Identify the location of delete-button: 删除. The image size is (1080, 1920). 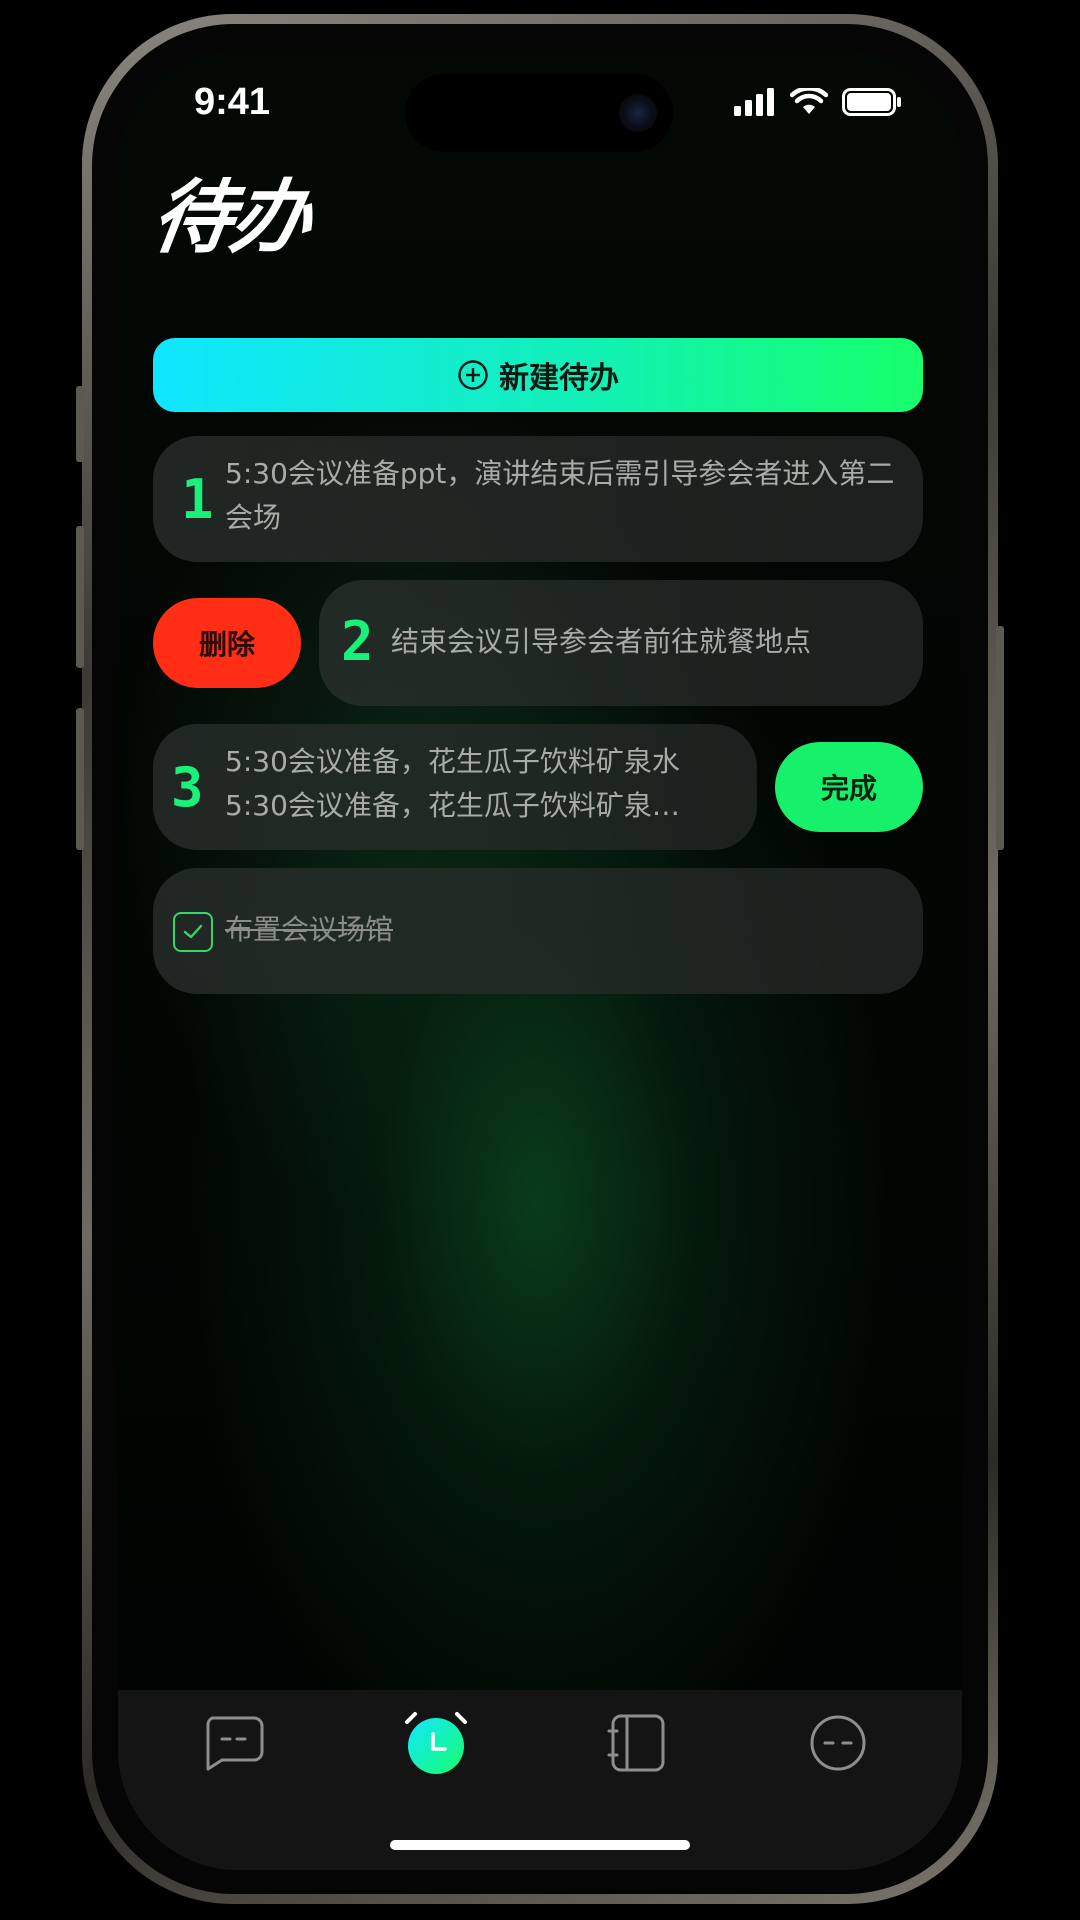
(227, 643).